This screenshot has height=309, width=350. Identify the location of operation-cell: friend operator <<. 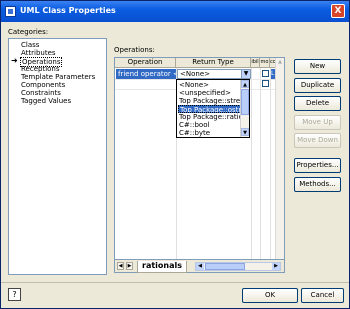
(146, 74).